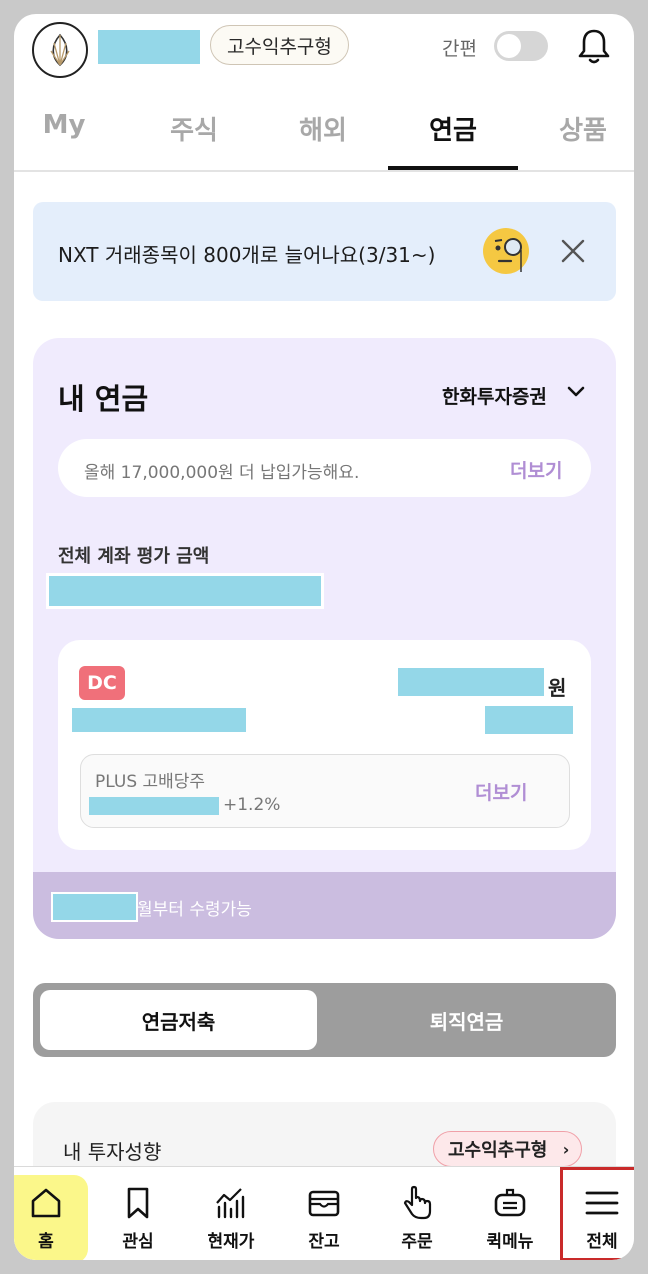  I want to click on banner-text: NXT 거래종목이 800개로 늘어나요(3/31~), so click(247, 255).